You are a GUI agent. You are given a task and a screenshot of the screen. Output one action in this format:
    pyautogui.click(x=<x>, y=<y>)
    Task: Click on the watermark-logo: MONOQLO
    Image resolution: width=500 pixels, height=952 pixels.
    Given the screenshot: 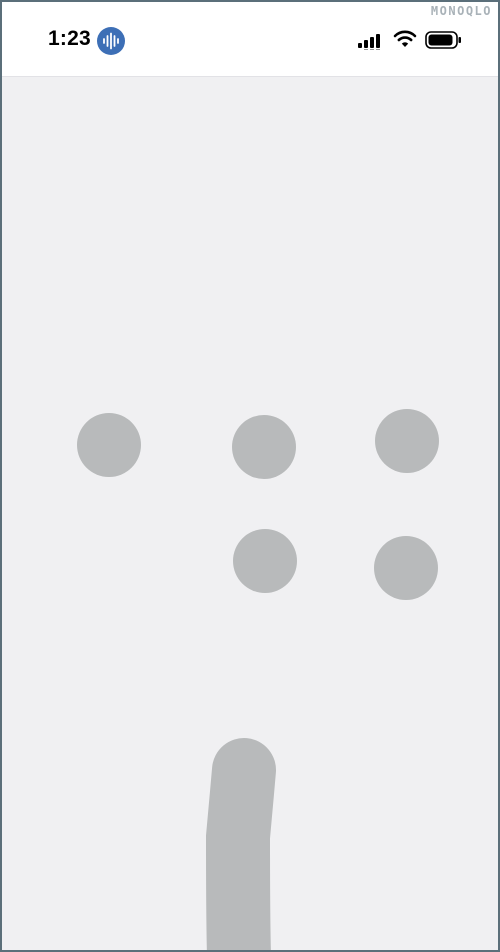 What is the action you would take?
    pyautogui.click(x=461, y=11)
    